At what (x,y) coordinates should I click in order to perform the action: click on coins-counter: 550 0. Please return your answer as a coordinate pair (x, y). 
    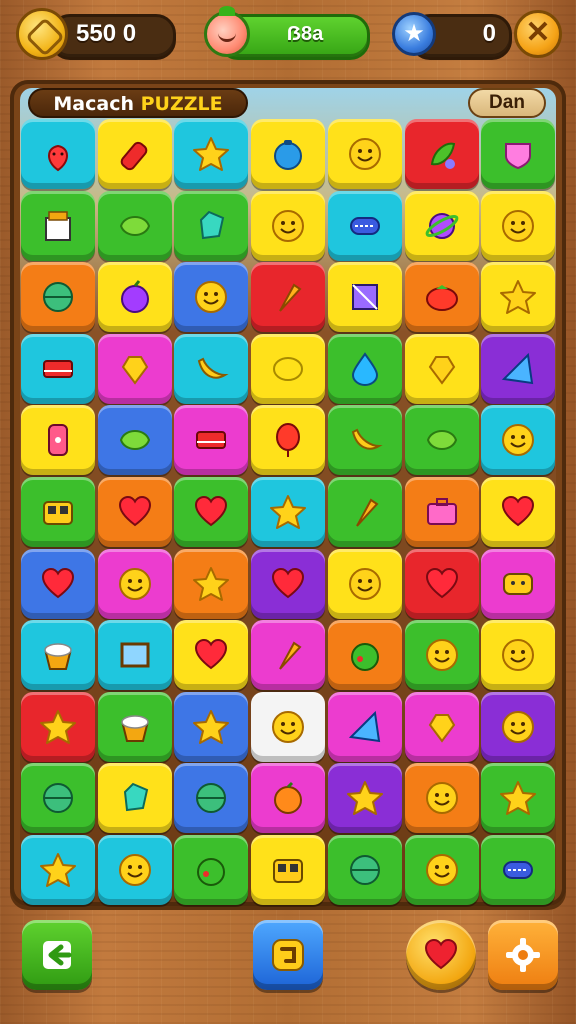
    Looking at the image, I should click on (106, 33).